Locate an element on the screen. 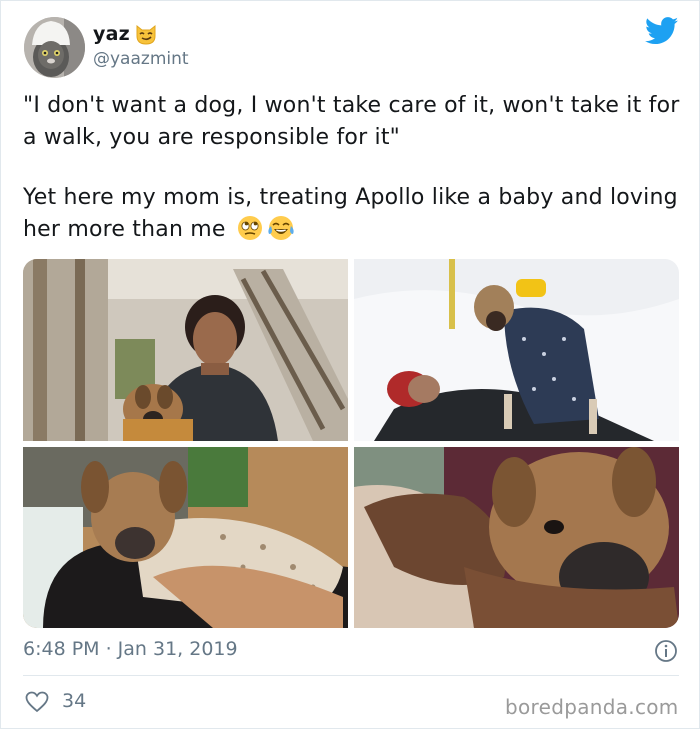 Image resolution: width=700 pixels, height=729 pixels. photo-puppy-lying is located at coordinates (185, 537).